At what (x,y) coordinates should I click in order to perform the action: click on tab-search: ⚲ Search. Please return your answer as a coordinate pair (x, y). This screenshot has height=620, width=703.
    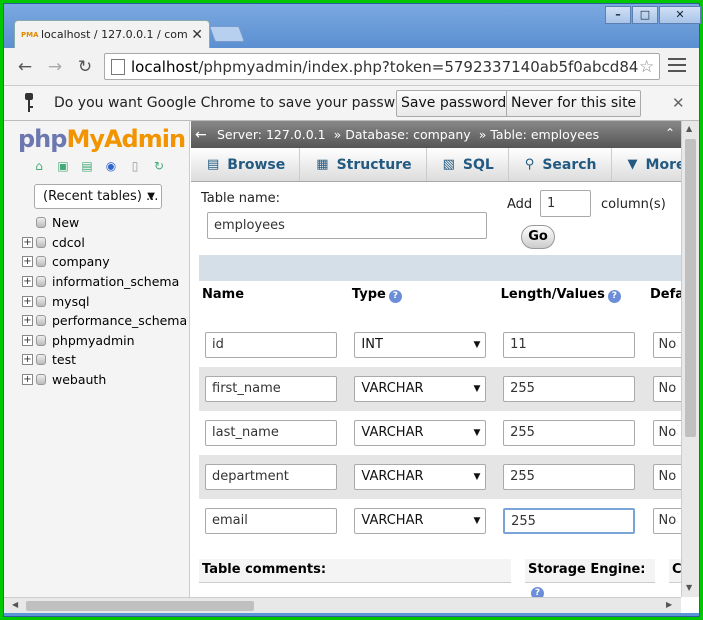
    Looking at the image, I should click on (560, 164).